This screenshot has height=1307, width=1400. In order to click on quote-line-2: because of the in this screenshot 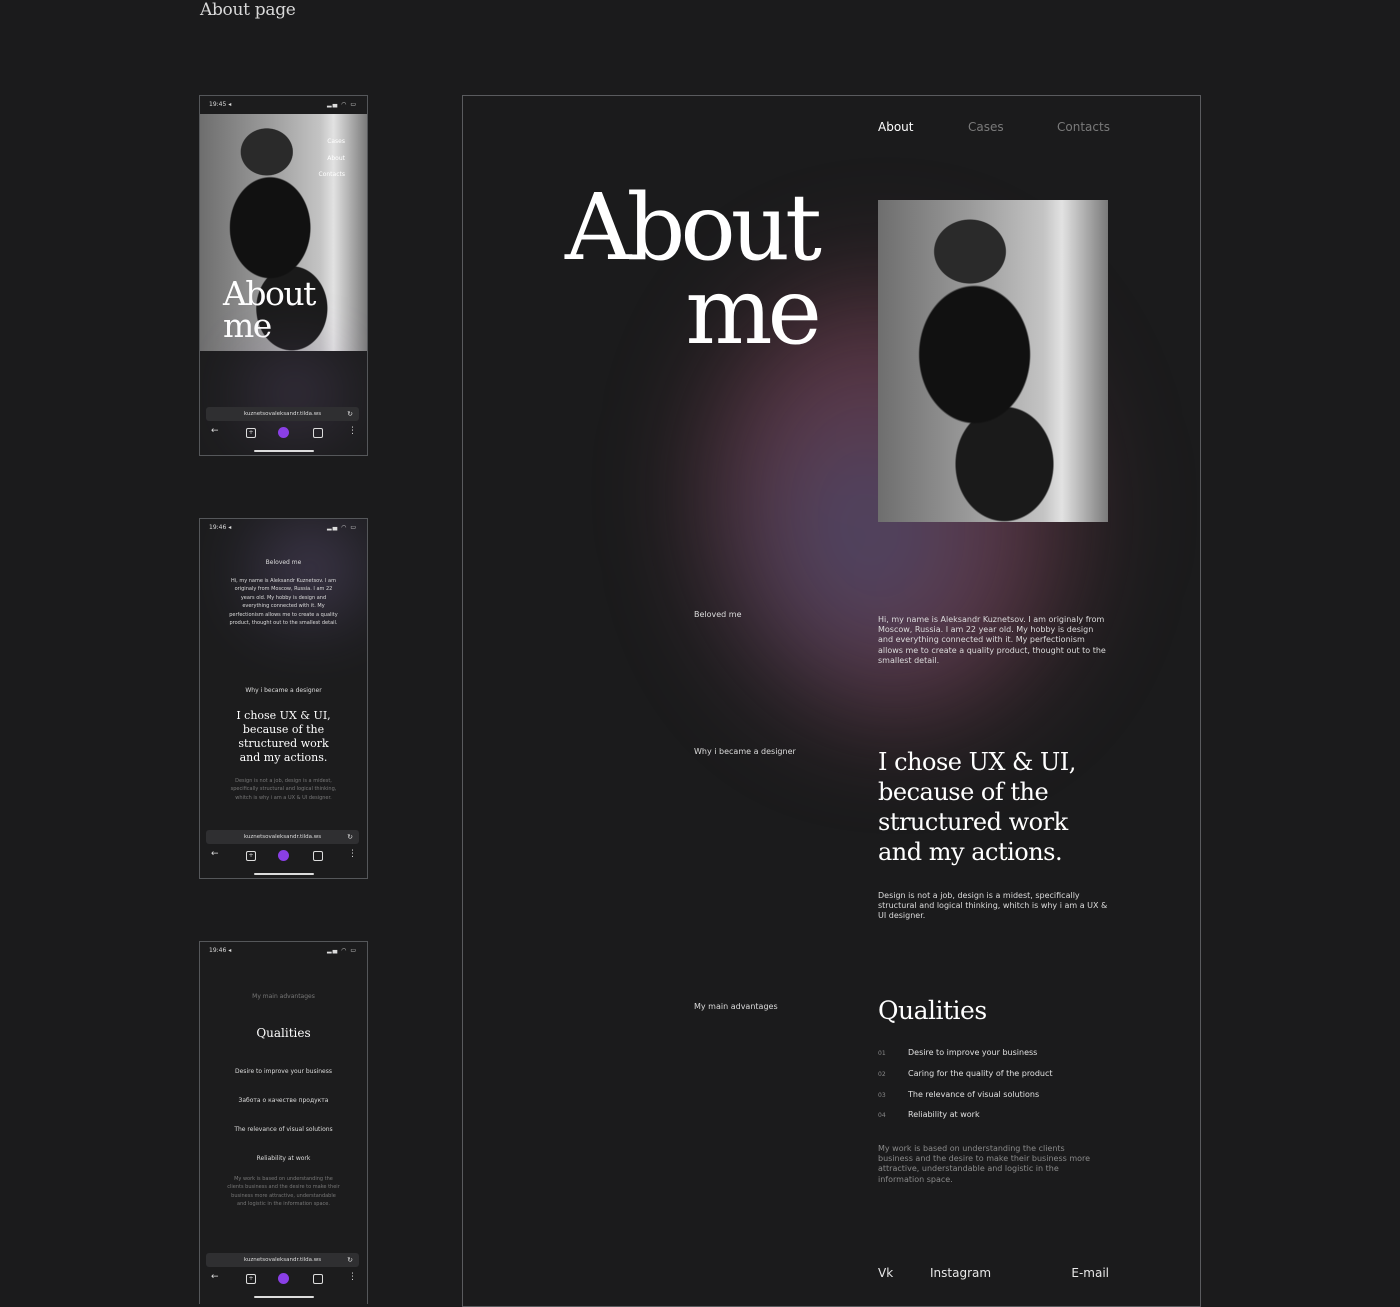, I will do `click(963, 792)`.